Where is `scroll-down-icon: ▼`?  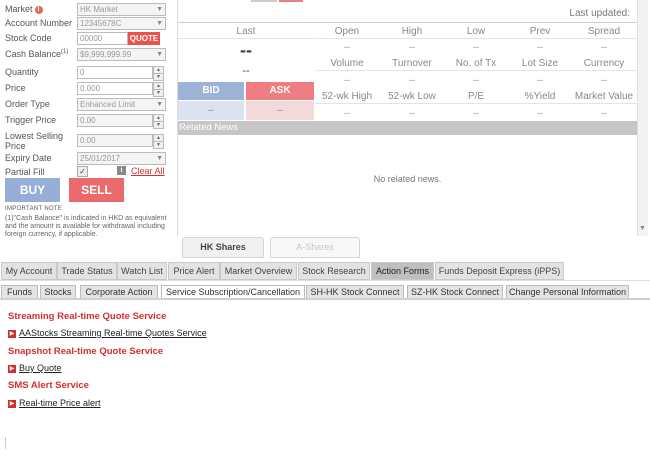
scroll-down-icon: ▼ is located at coordinates (642, 228).